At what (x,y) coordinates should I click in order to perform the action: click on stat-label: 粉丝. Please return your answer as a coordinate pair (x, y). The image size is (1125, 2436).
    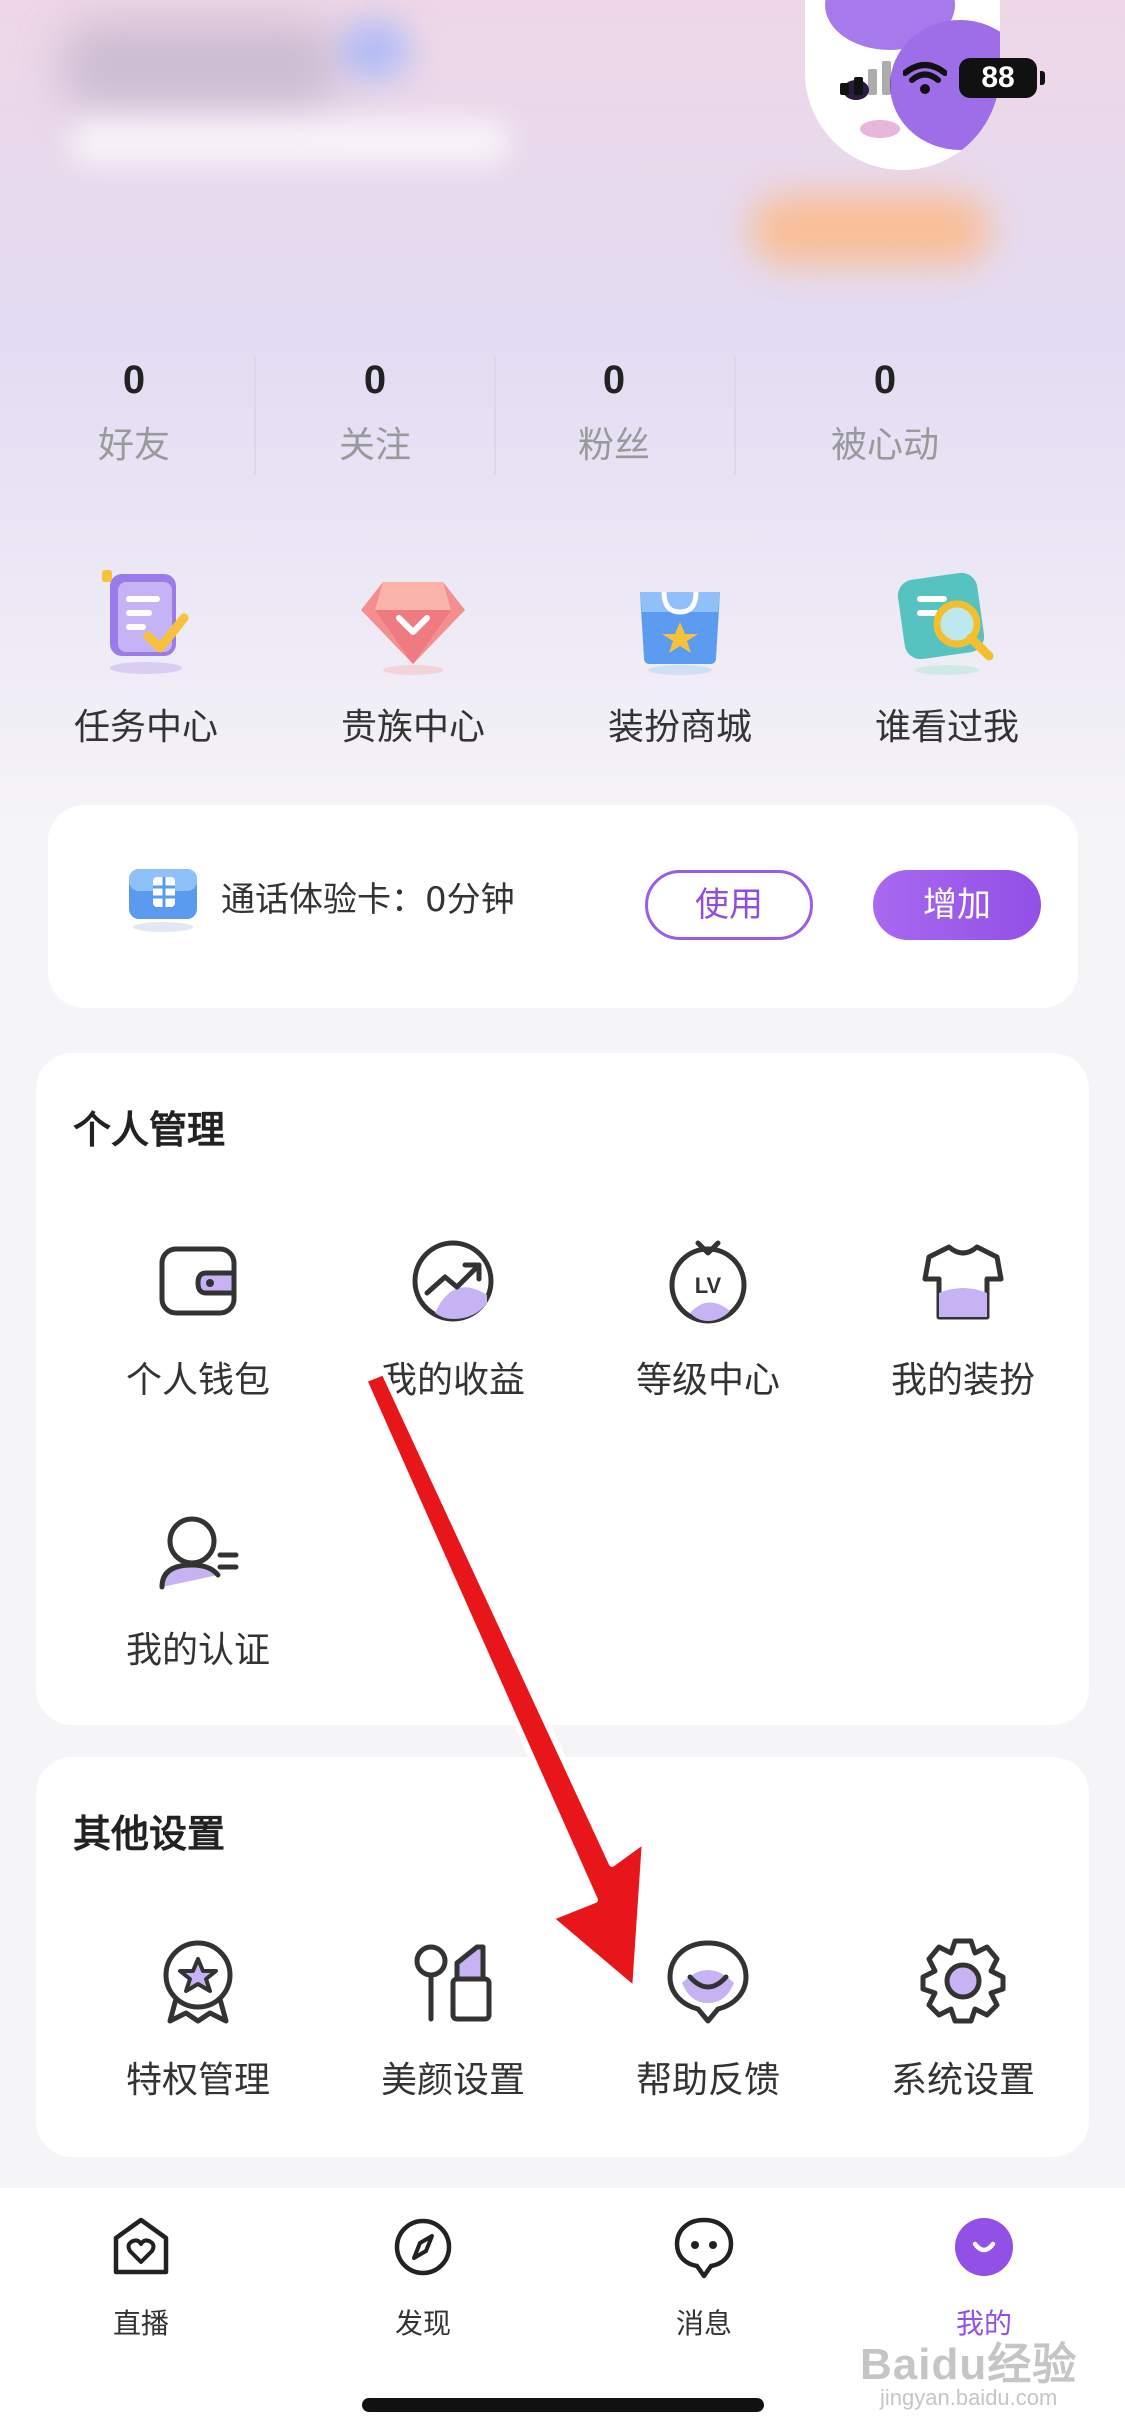
    Looking at the image, I should click on (613, 445).